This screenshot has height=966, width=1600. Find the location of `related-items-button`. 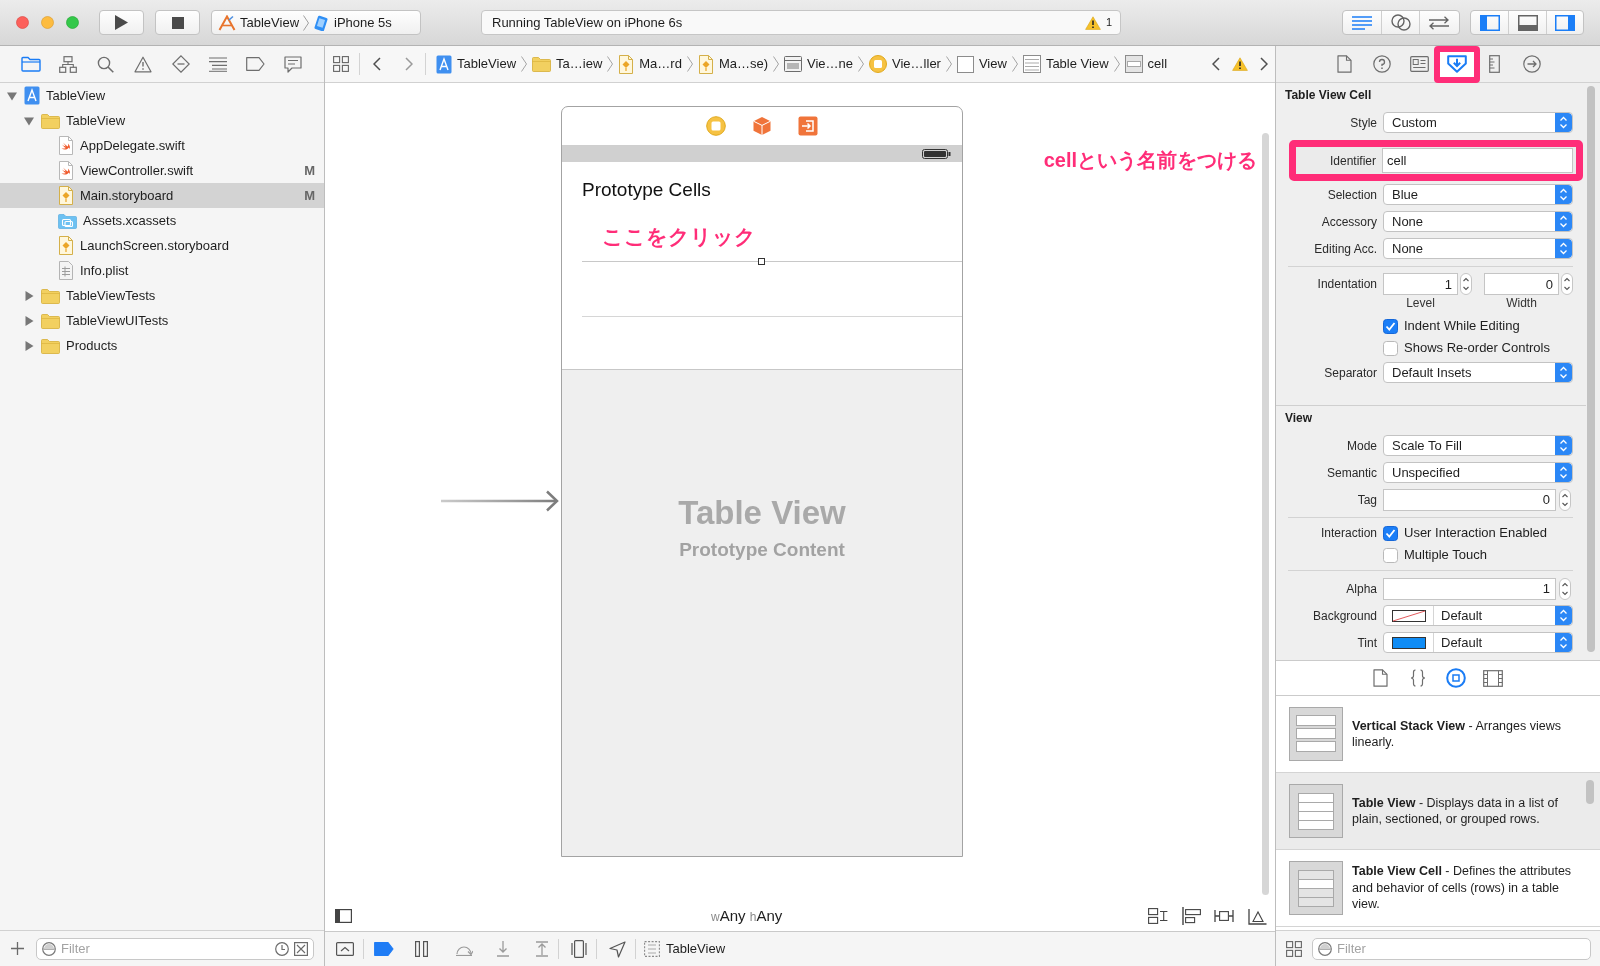

related-items-button is located at coordinates (341, 64).